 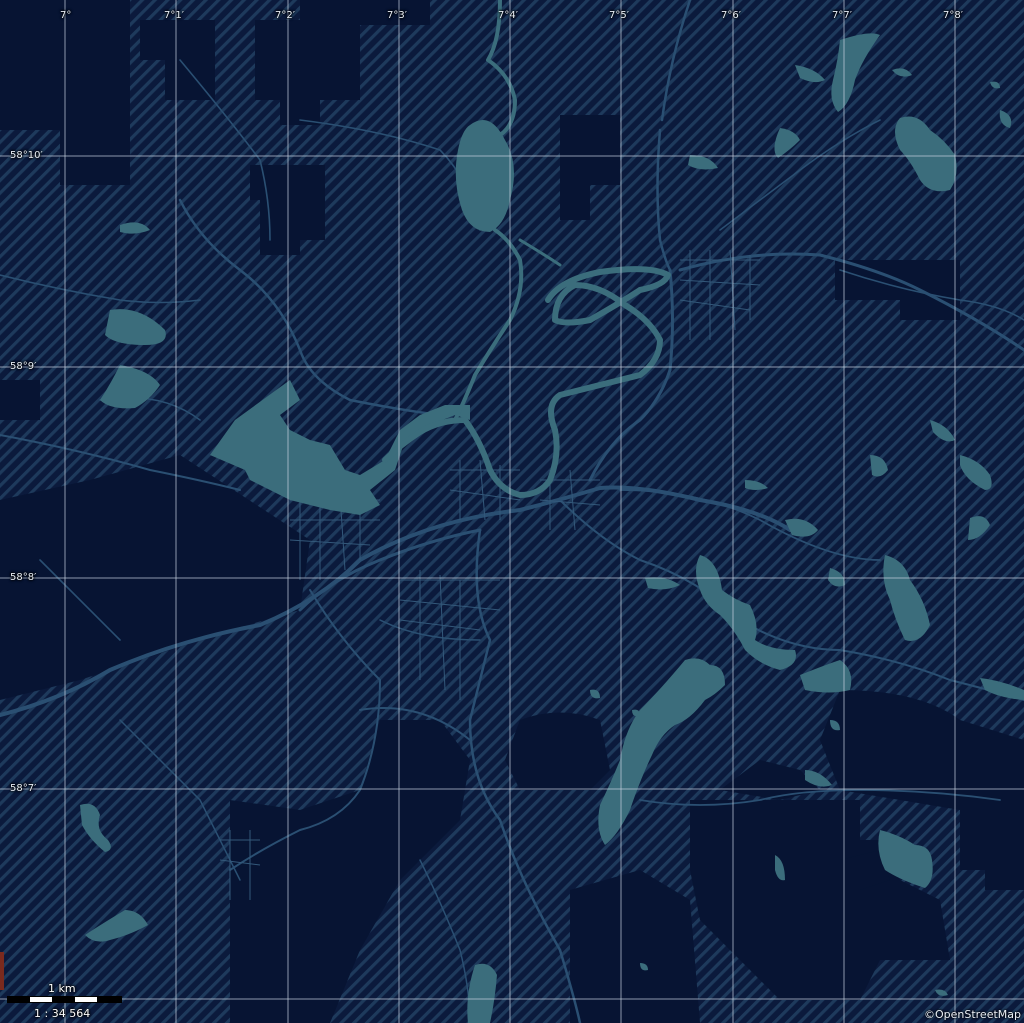 I want to click on lon-label: 7°6′, so click(x=731, y=15).